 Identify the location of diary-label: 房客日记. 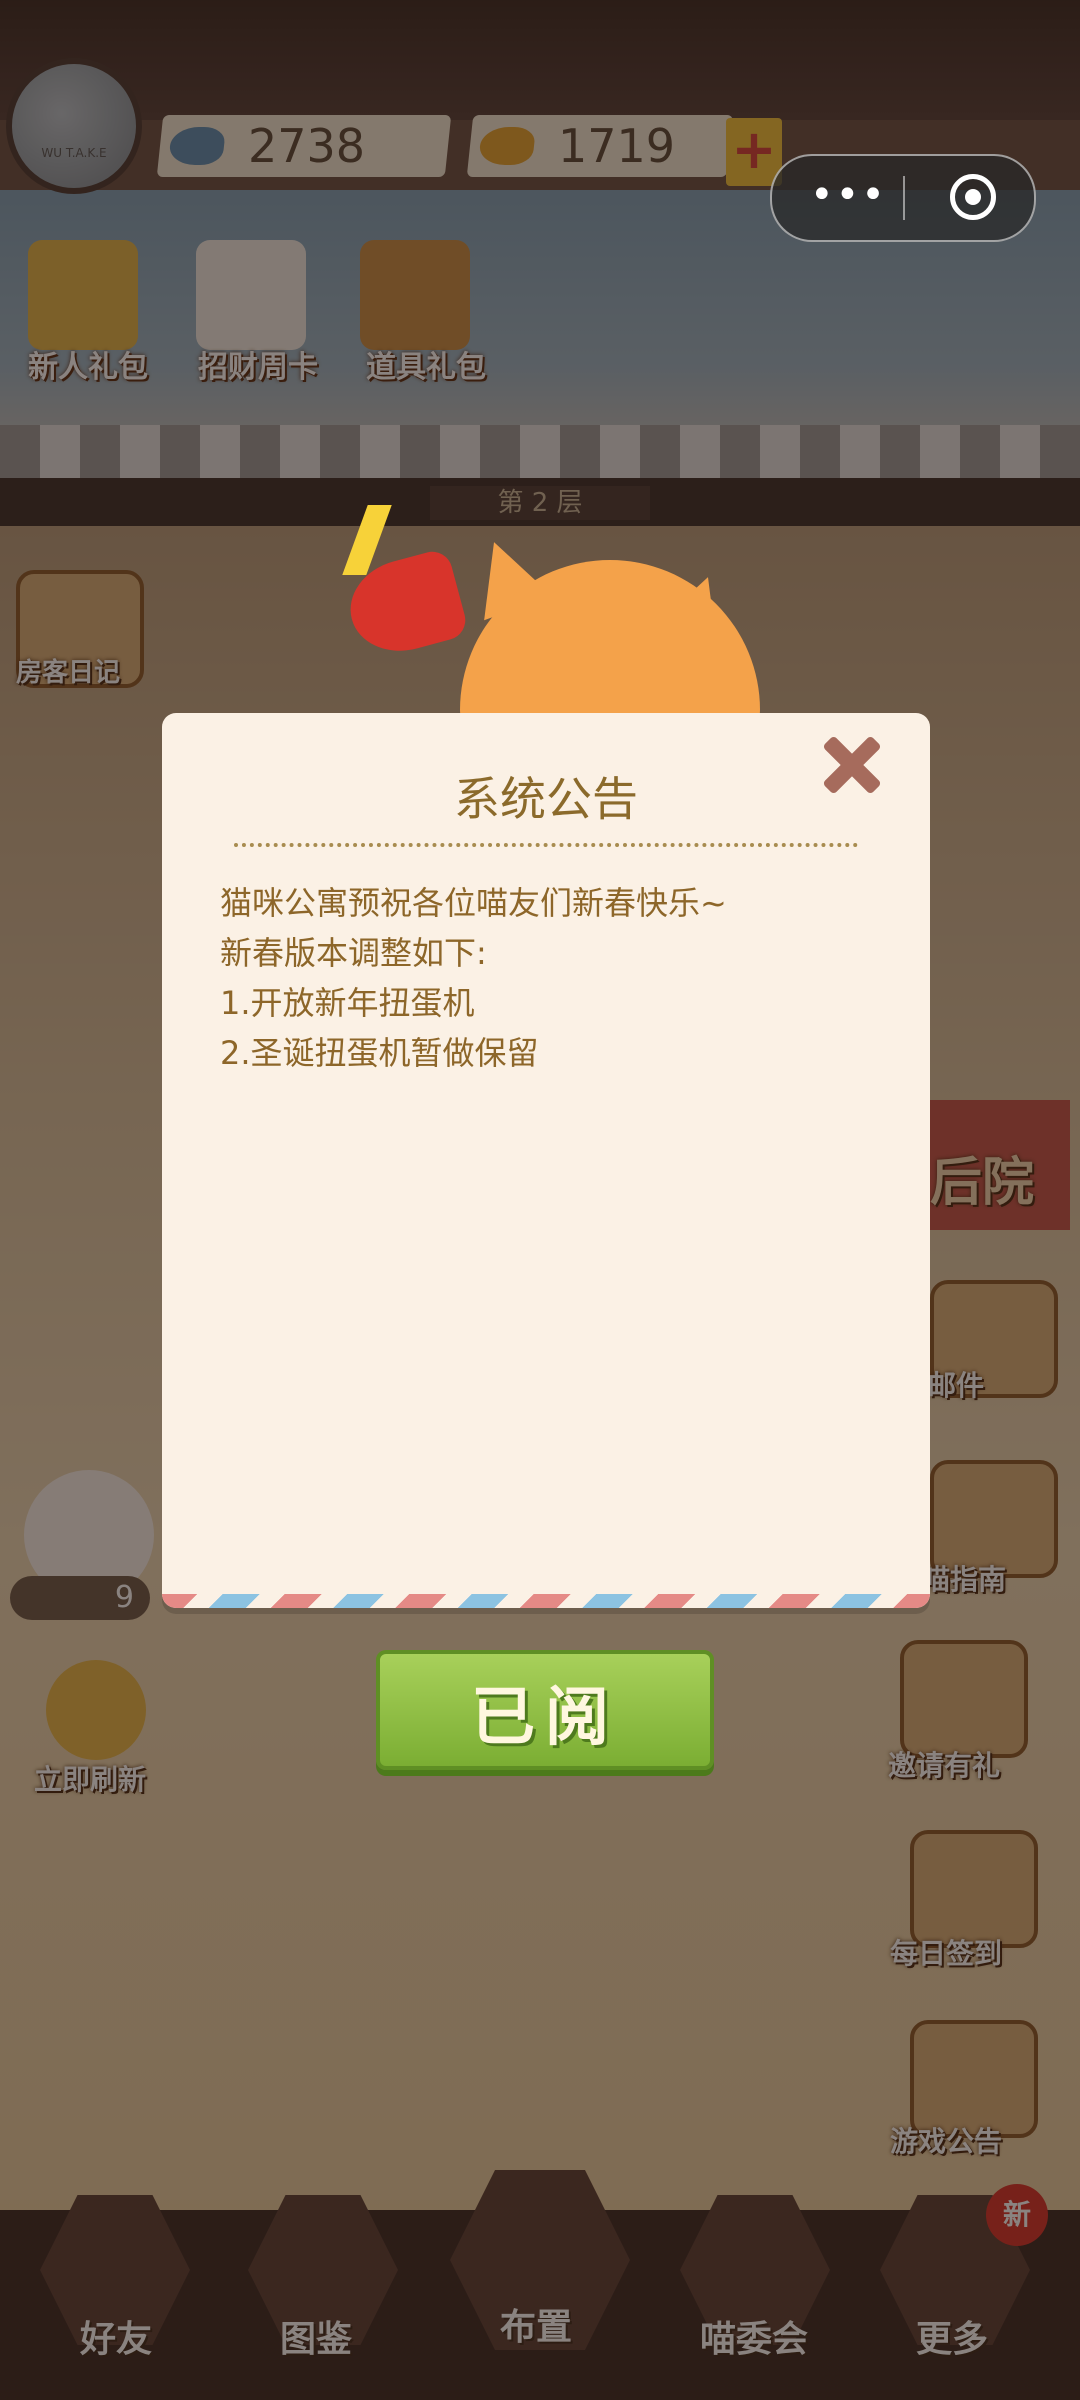
(68, 673).